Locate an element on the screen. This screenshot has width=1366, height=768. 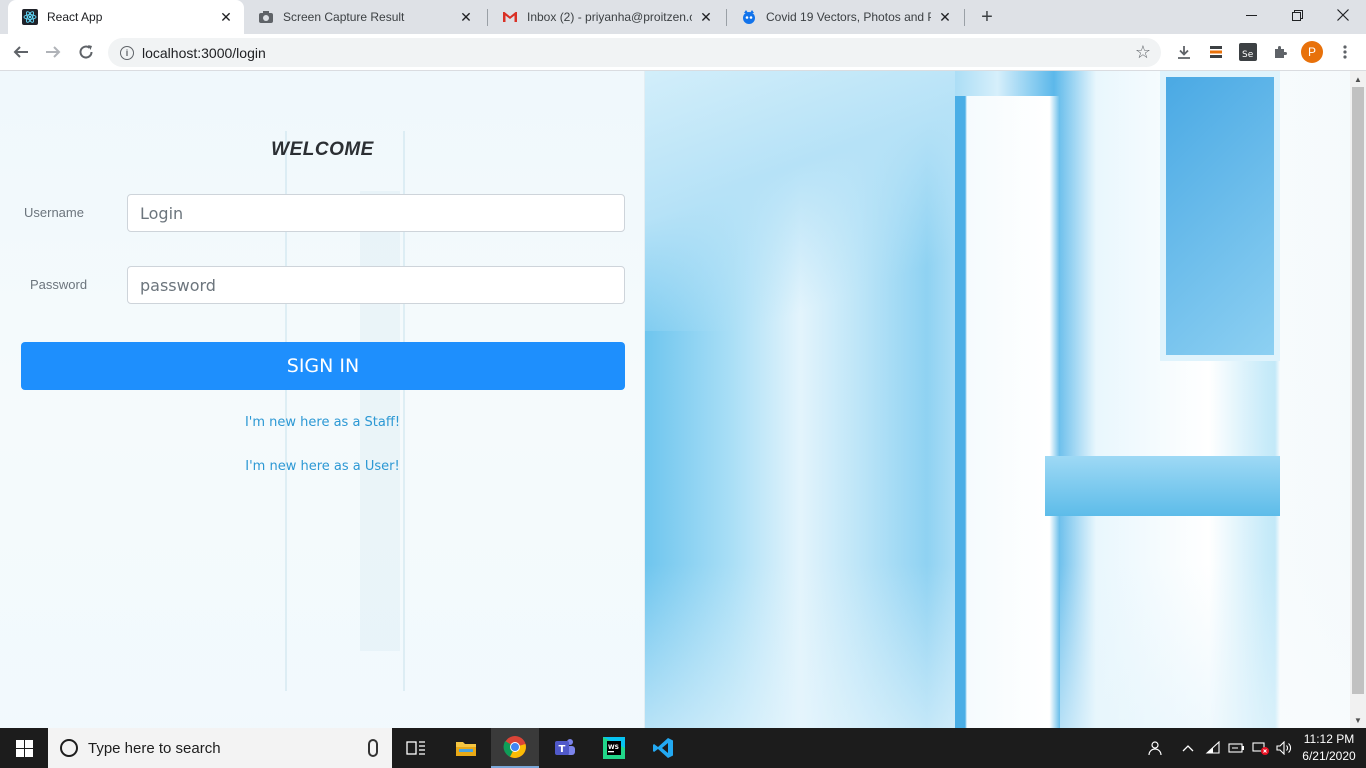
extension-stack-icon is located at coordinates (1216, 52).